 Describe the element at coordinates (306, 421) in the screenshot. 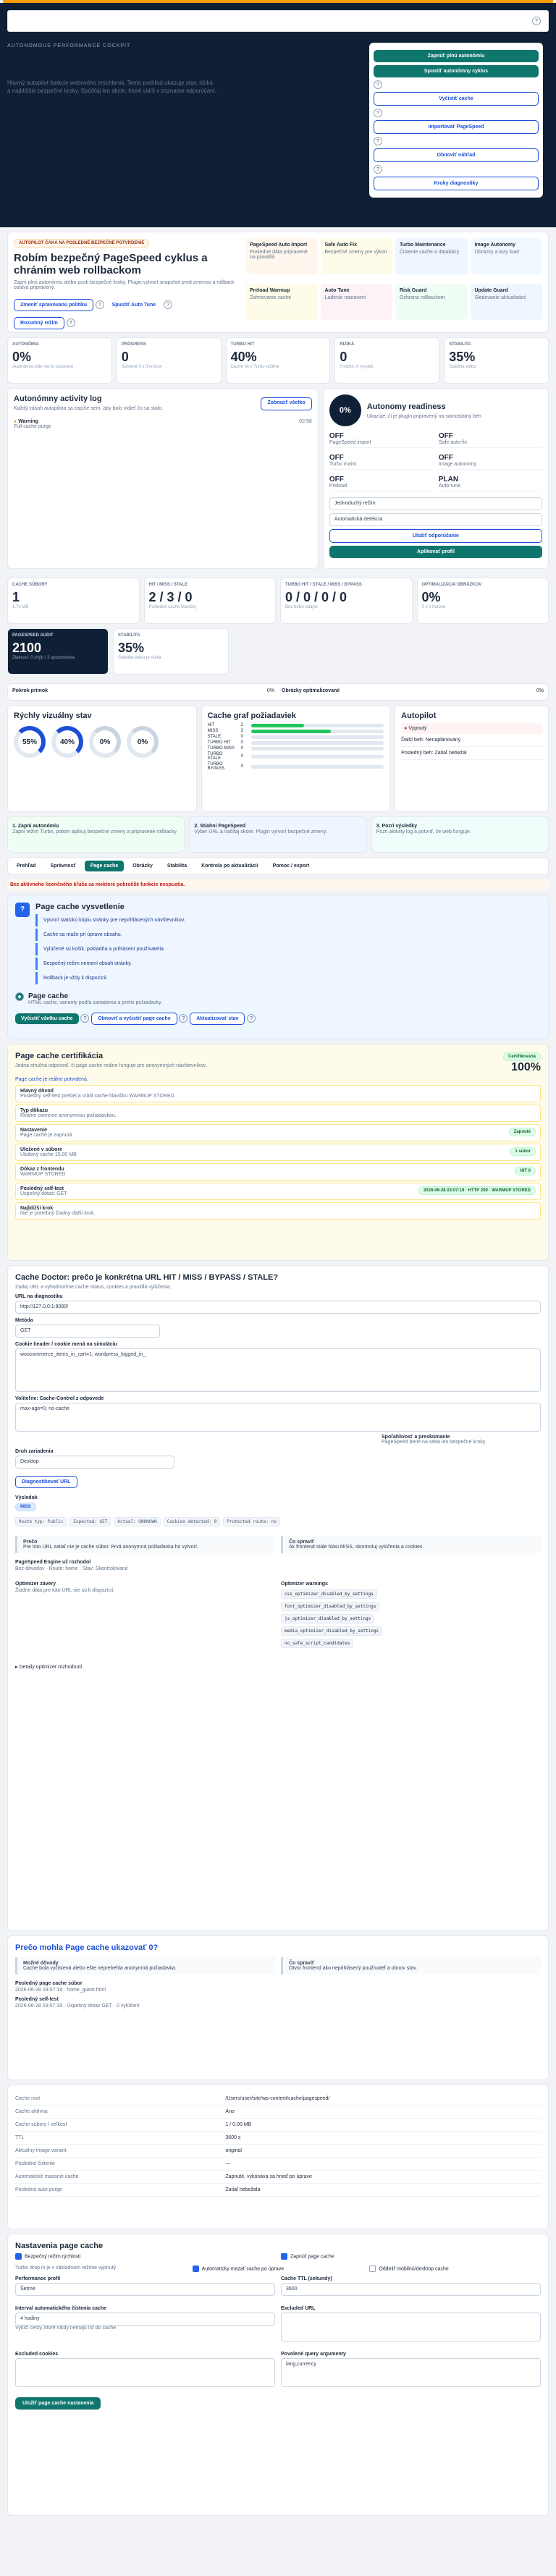

I see `activity-item-time: 02:58` at that location.